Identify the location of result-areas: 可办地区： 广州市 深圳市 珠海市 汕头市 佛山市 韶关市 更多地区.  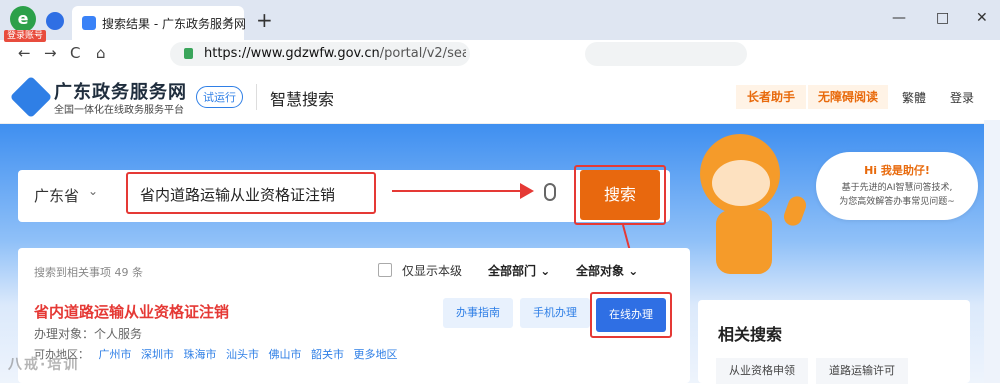
(216, 354).